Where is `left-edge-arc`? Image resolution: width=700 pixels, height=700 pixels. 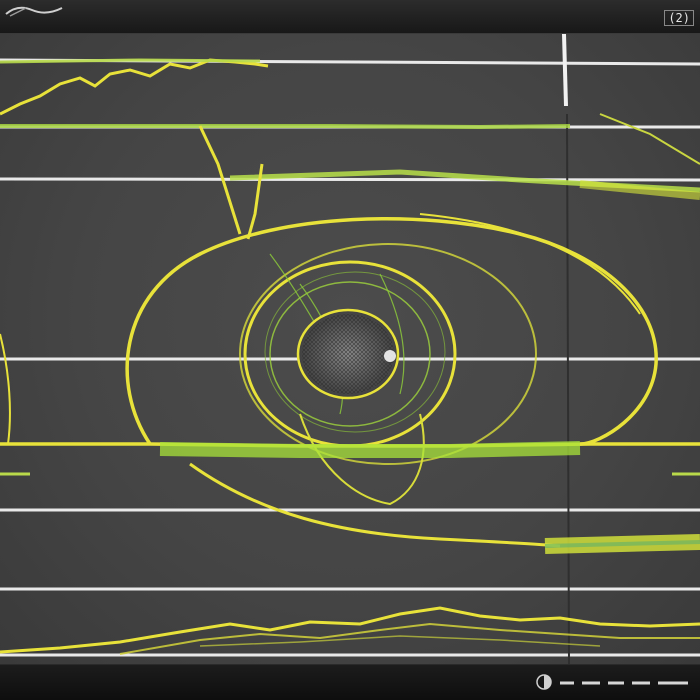
left-edge-arc is located at coordinates (5, 389).